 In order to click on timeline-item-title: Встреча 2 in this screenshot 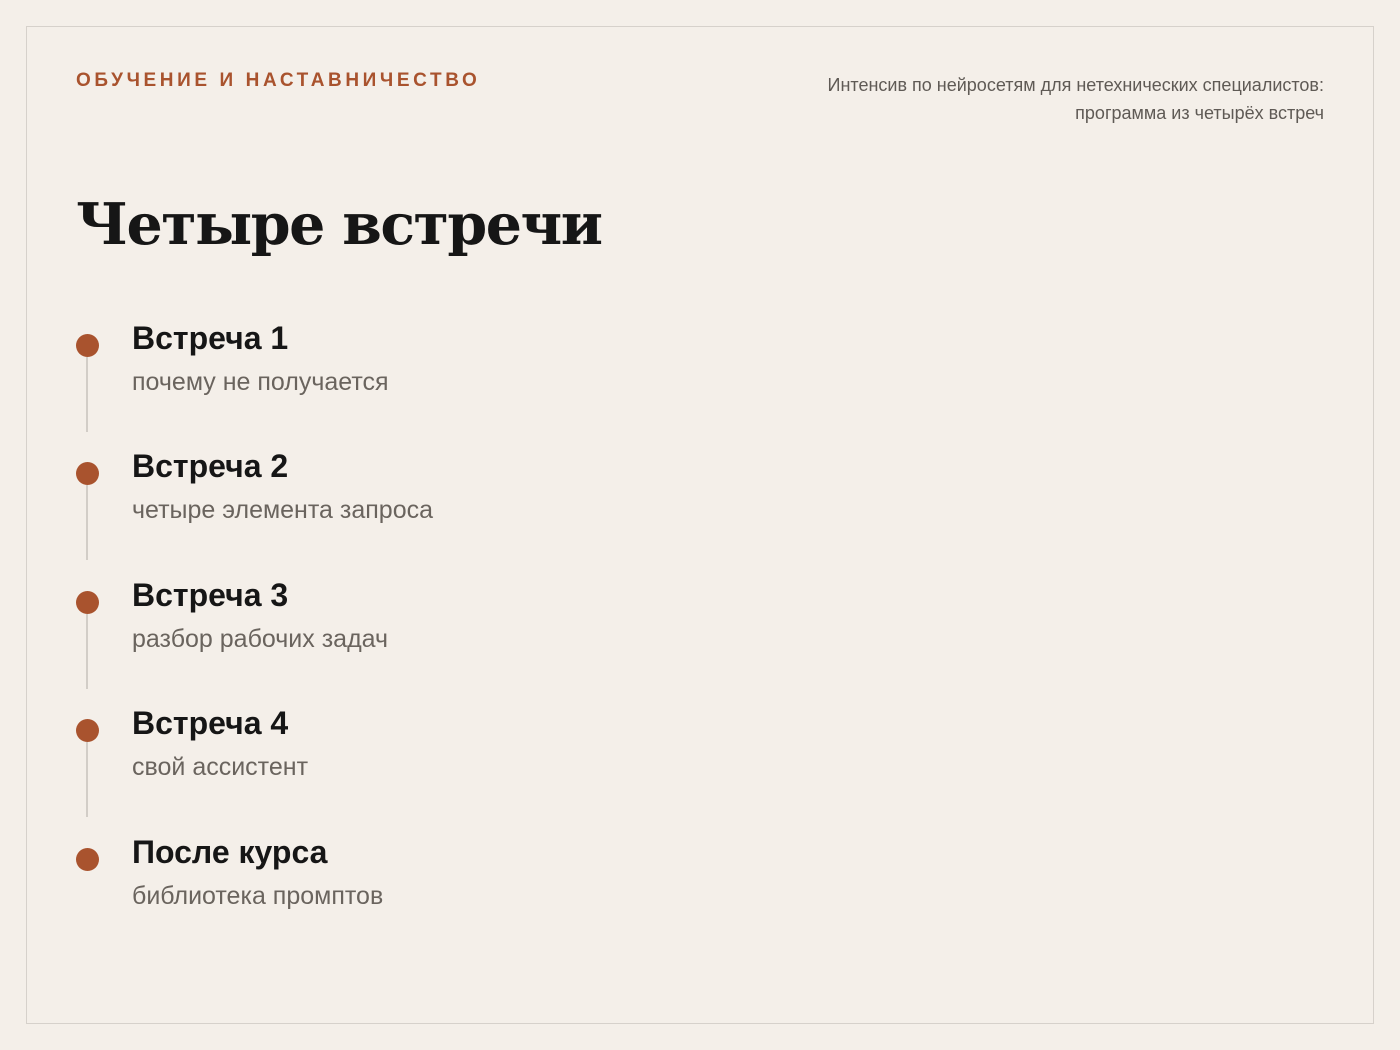, I will do `click(210, 466)`.